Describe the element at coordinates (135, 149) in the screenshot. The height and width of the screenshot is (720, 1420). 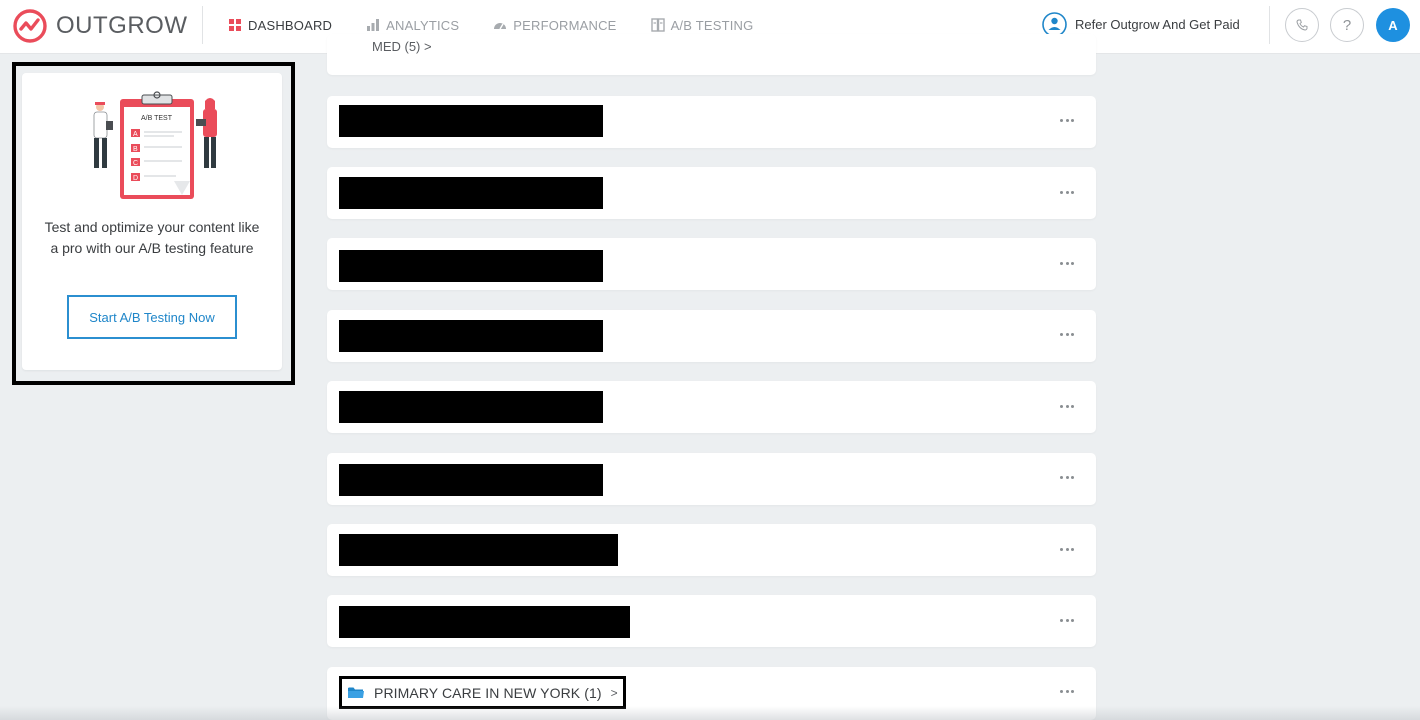
I see `option-label: B` at that location.